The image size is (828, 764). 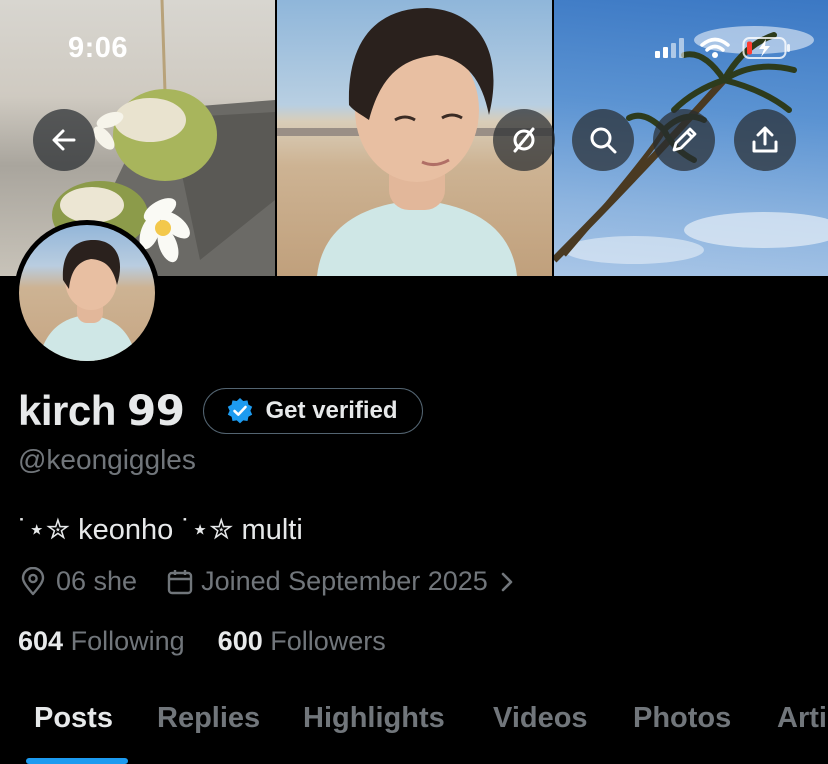 I want to click on joined-date: Joined September 2025, so click(x=344, y=581).